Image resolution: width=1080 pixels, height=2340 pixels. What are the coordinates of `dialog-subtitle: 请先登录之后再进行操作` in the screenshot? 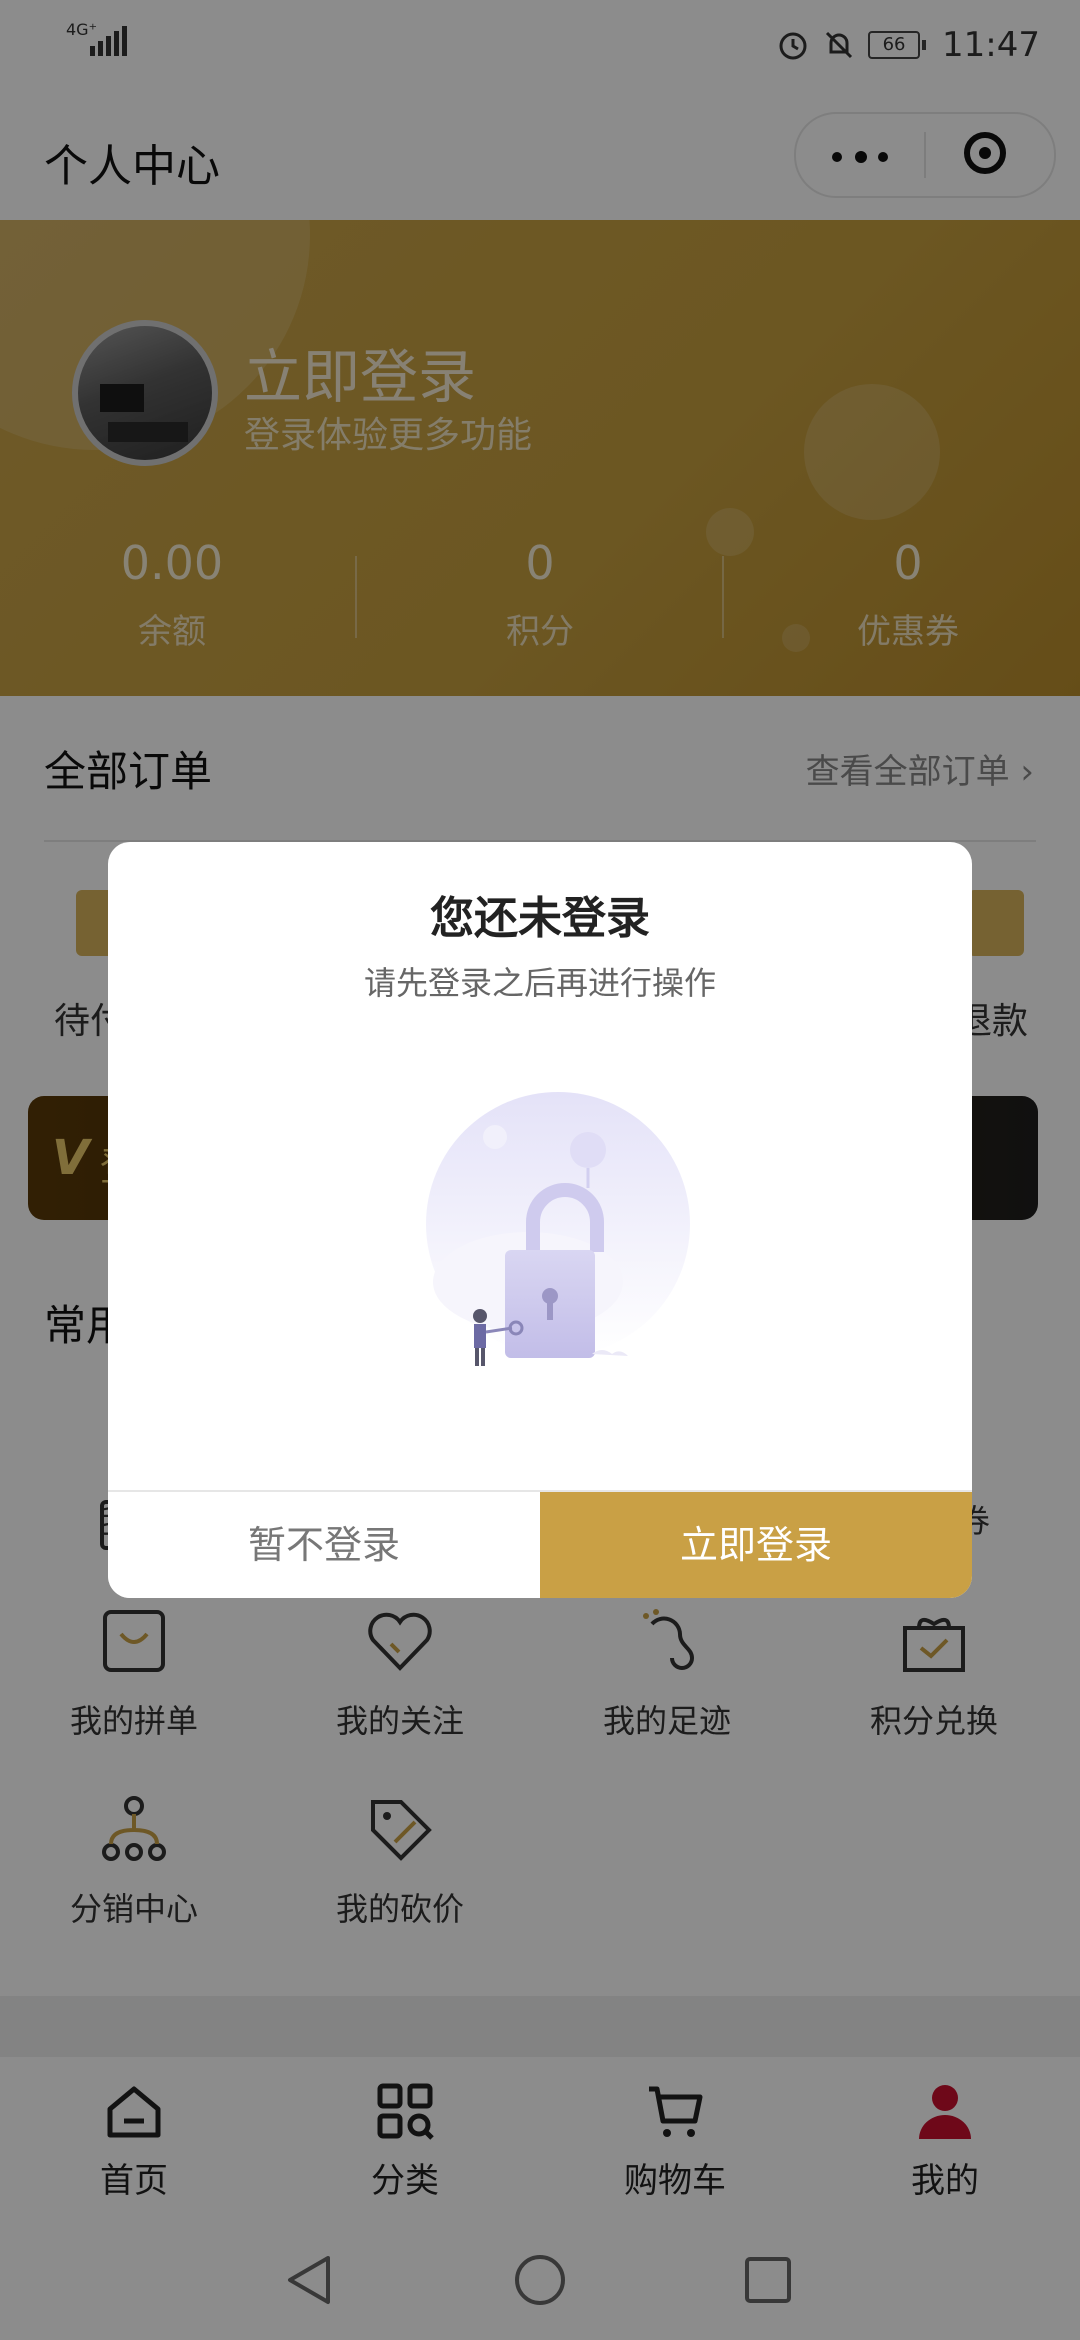 It's located at (539, 983).